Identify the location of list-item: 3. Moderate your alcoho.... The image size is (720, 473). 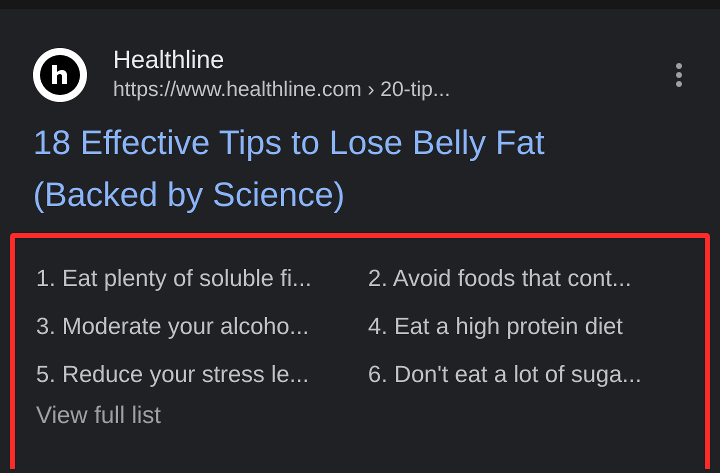
(173, 326).